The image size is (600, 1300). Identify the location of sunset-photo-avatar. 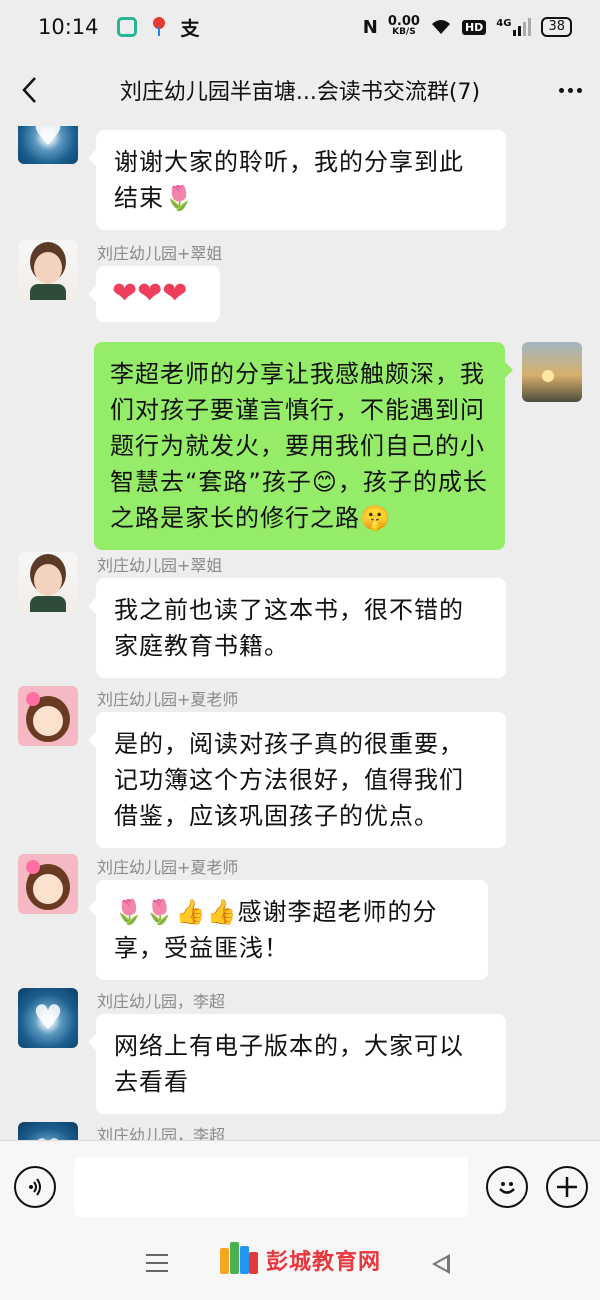
(552, 372).